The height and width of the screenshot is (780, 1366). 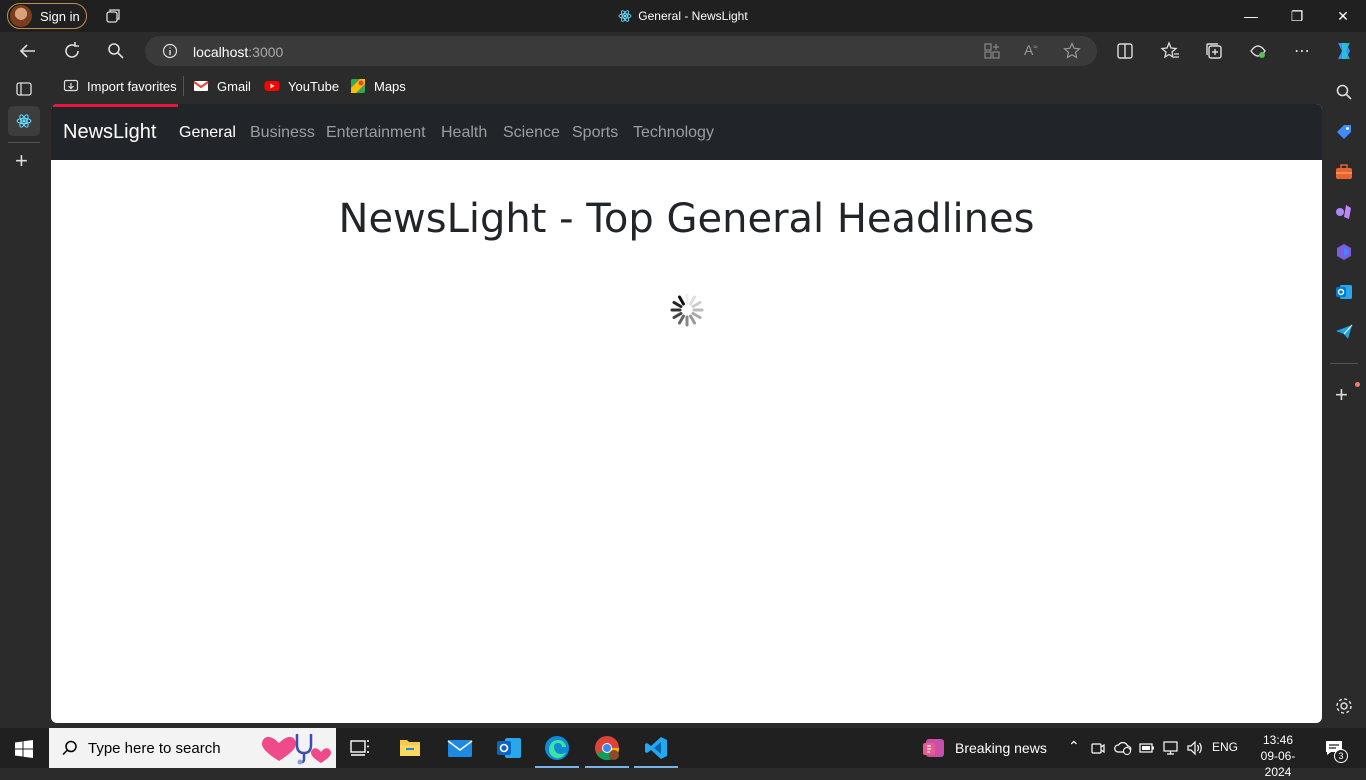 I want to click on read-aloud-icon: A≈, so click(x=1031, y=50).